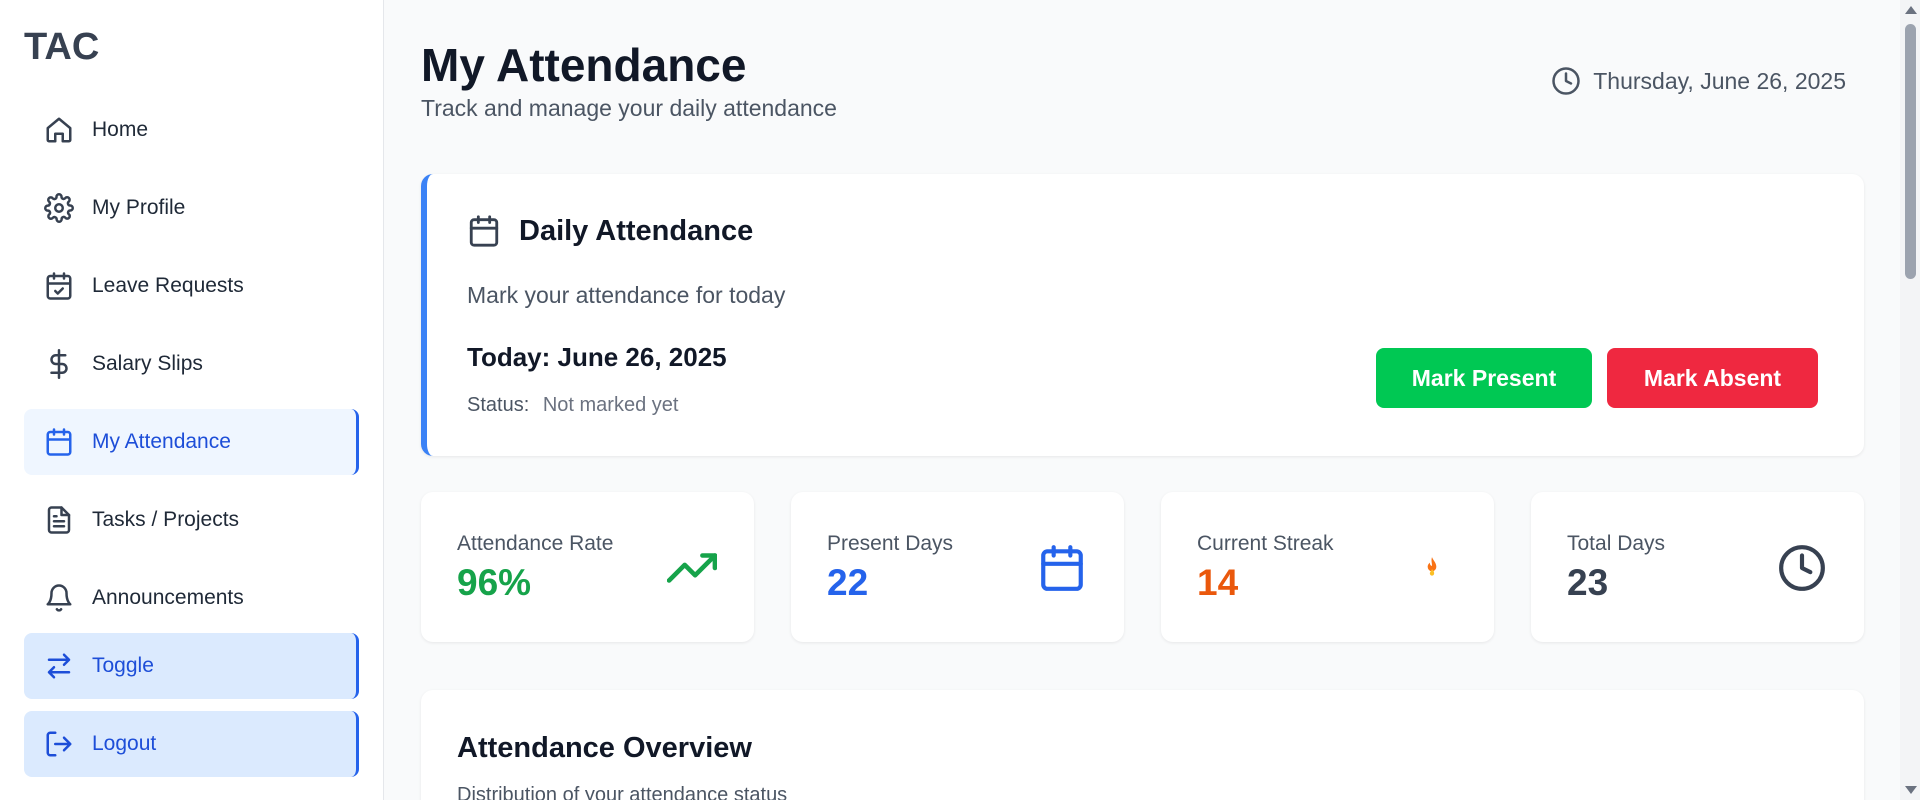 The image size is (1920, 800). What do you see at coordinates (1697, 567) in the screenshot?
I see `stat-card-total-days: Total Days 23` at bounding box center [1697, 567].